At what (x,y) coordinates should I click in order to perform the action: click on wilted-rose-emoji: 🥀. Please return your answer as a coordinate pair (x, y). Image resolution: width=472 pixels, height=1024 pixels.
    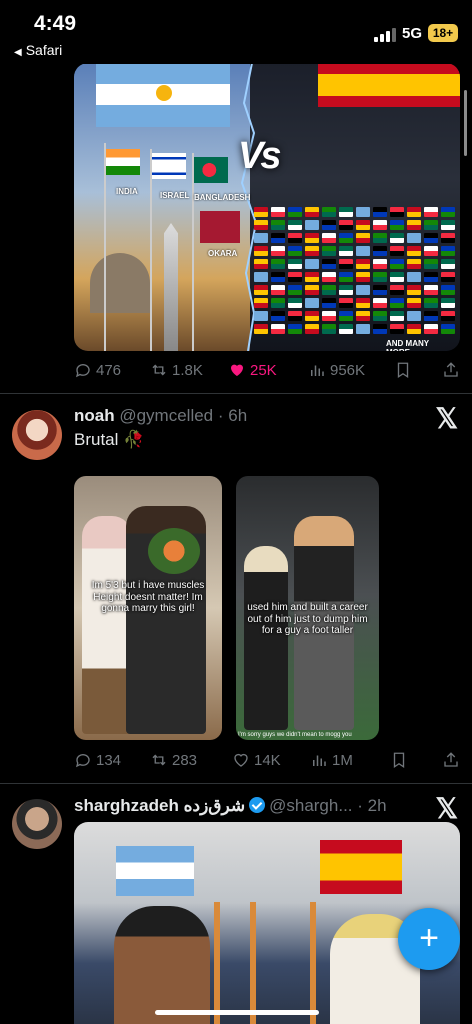
    Looking at the image, I should click on (134, 439).